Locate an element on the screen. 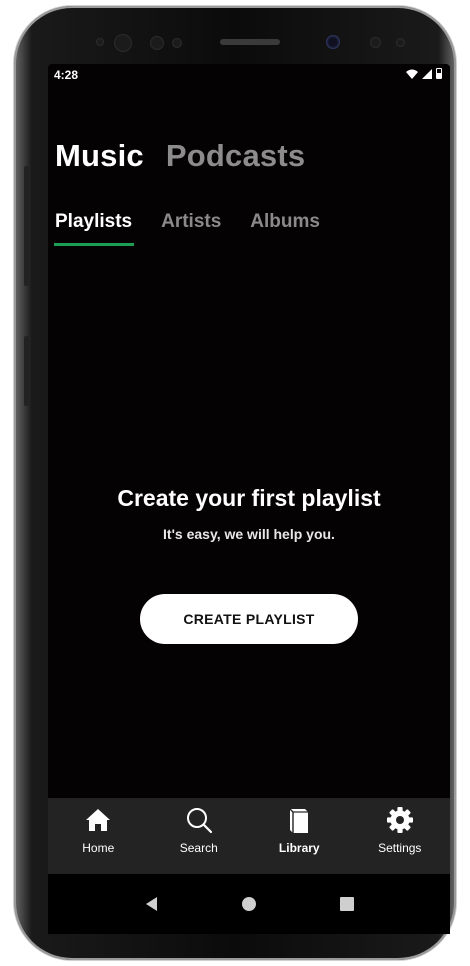  library-sub-tabs: Playlists Artists Albums is located at coordinates (187, 228).